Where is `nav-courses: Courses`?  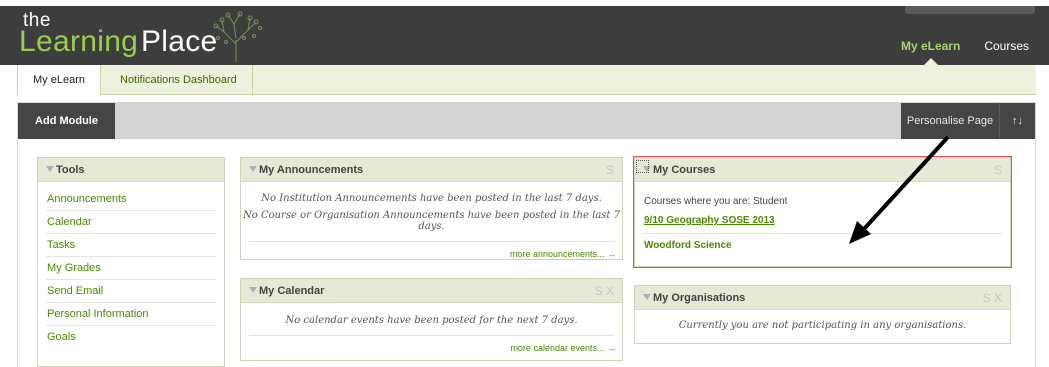 nav-courses: Courses is located at coordinates (1006, 46).